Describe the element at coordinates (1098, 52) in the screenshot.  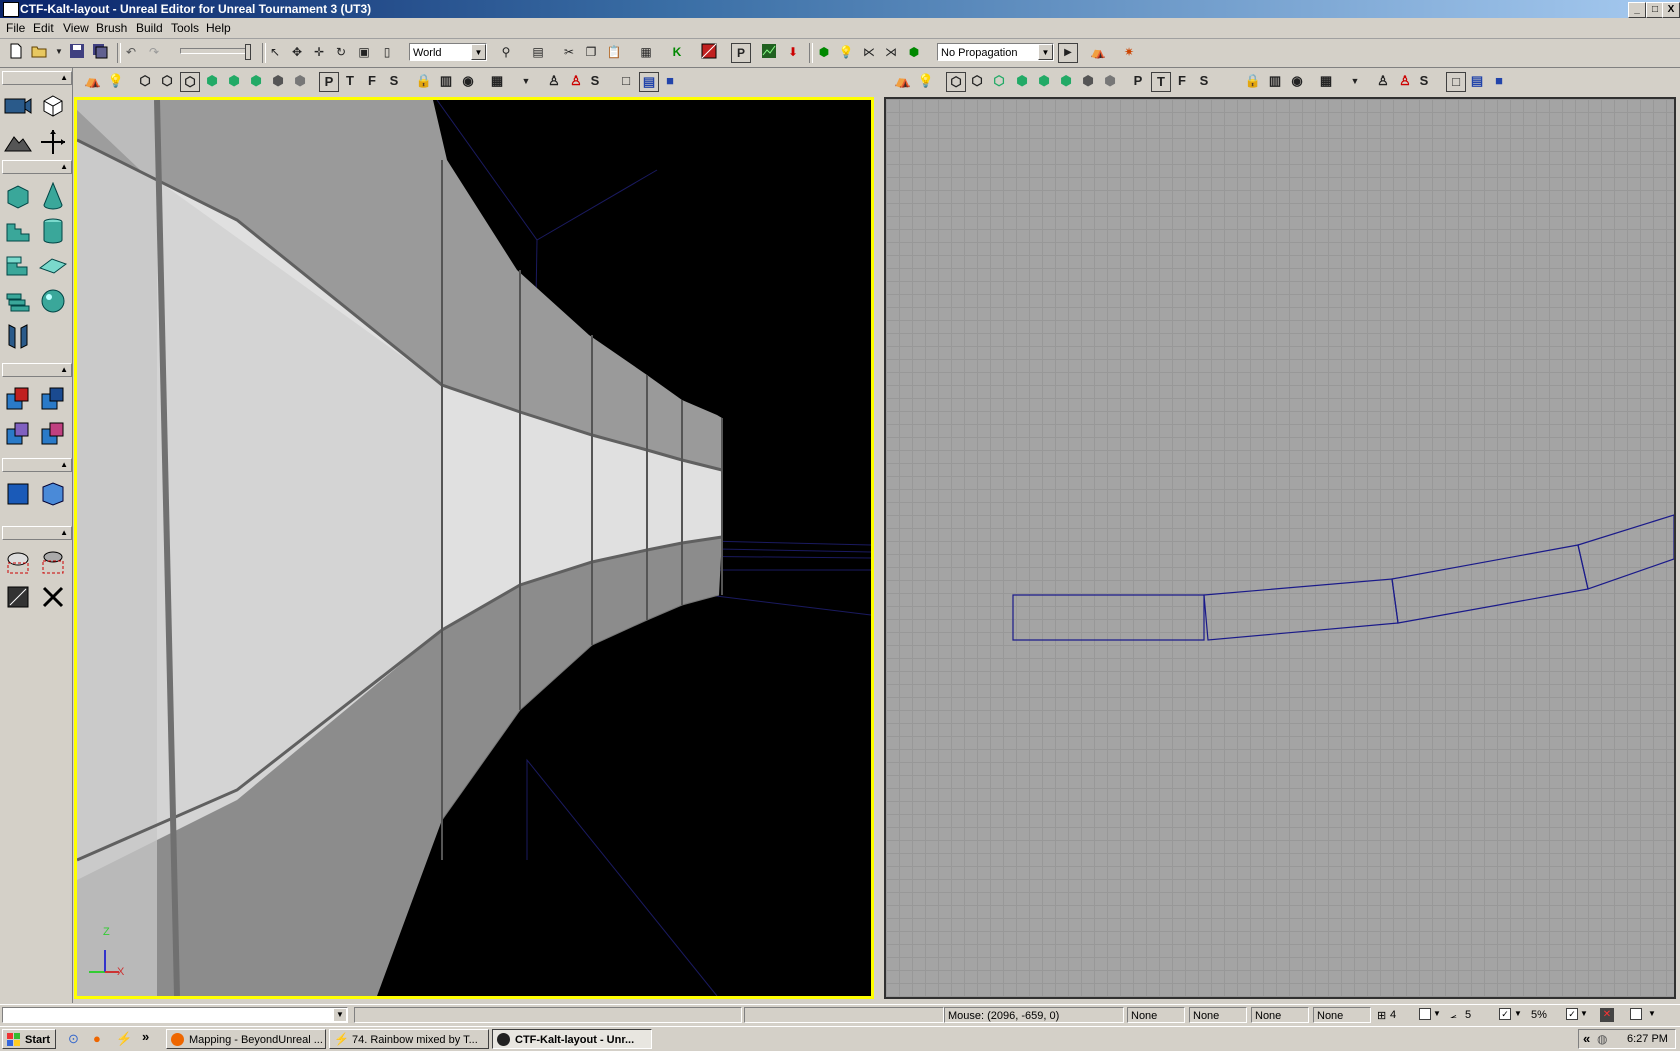
I see `play-in-editor-icon: ⛺` at that location.